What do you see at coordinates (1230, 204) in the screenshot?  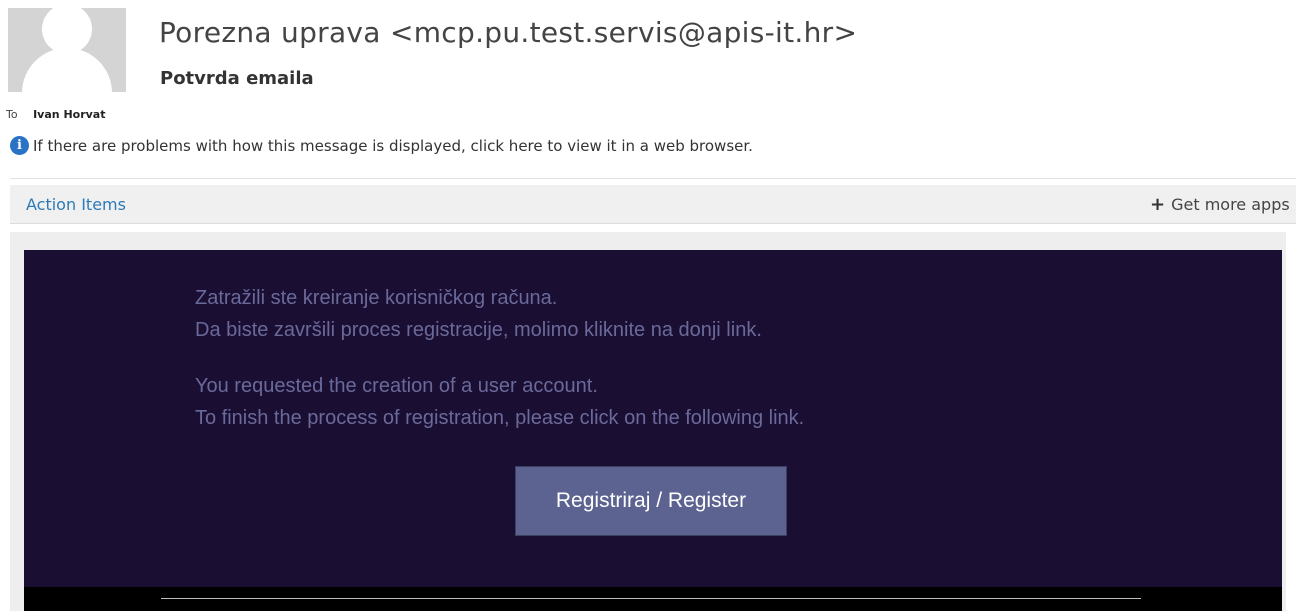 I see `get-more-apps-label: Get more apps` at bounding box center [1230, 204].